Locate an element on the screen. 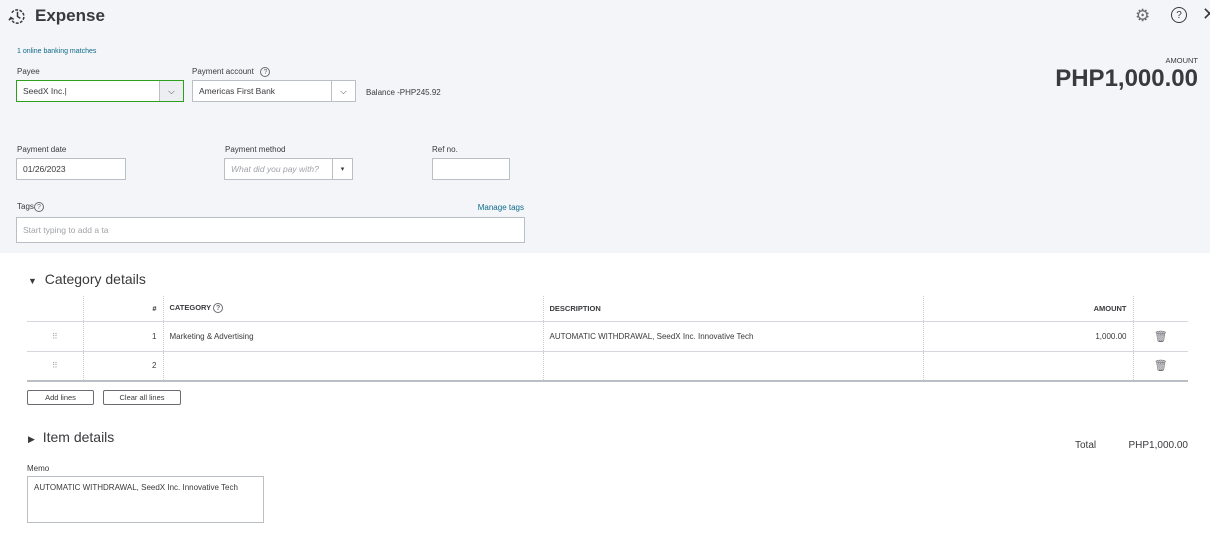  total-label: Total is located at coordinates (1086, 445).